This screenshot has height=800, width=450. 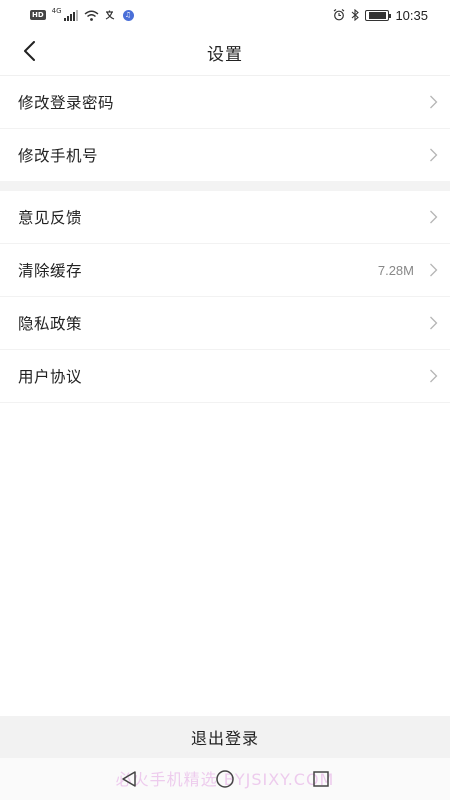 I want to click on network-type: 4G, so click(x=56, y=11).